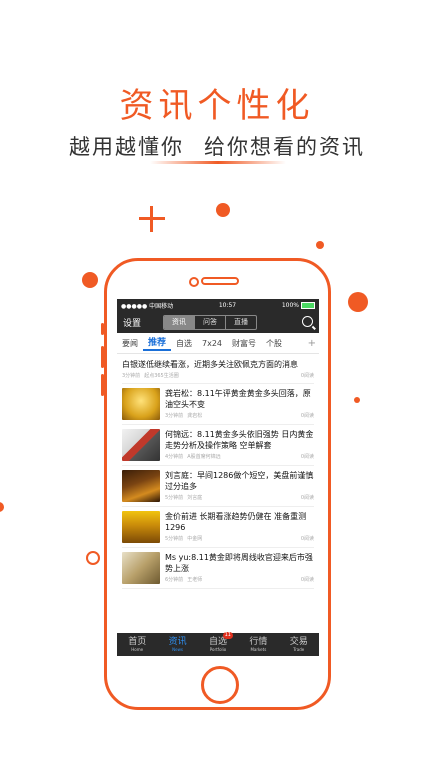 Image resolution: width=434 pixels, height=773 pixels. I want to click on news-source: 刘言庭, so click(195, 498).